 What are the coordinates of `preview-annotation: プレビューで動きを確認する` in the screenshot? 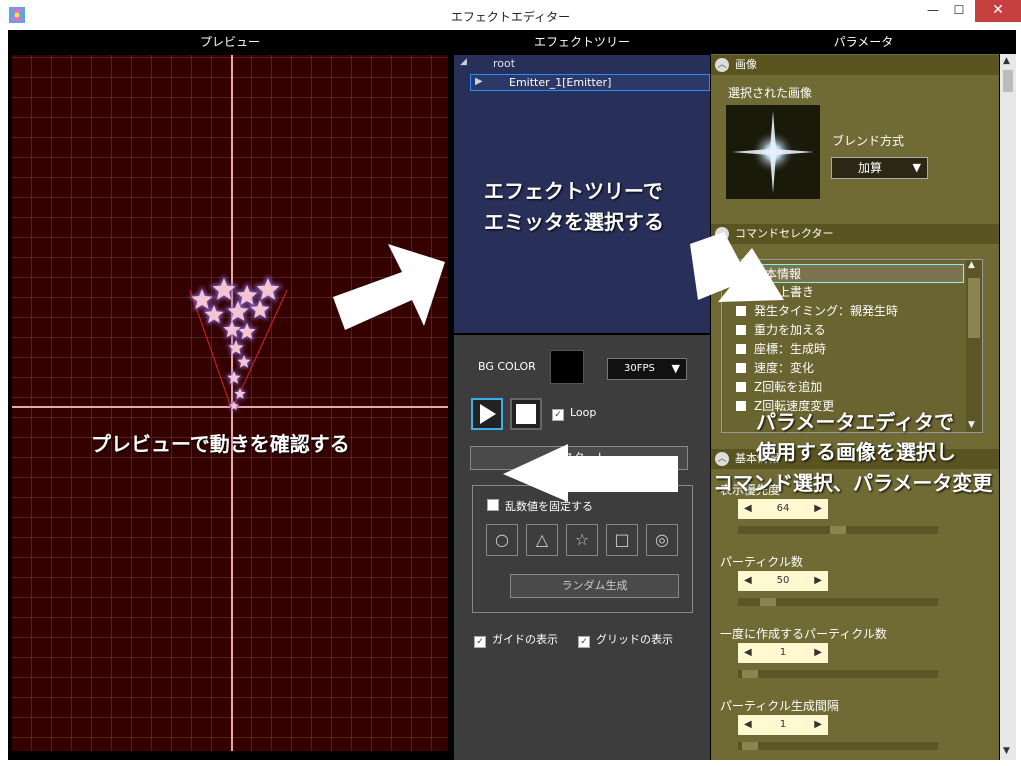 It's located at (220, 444).